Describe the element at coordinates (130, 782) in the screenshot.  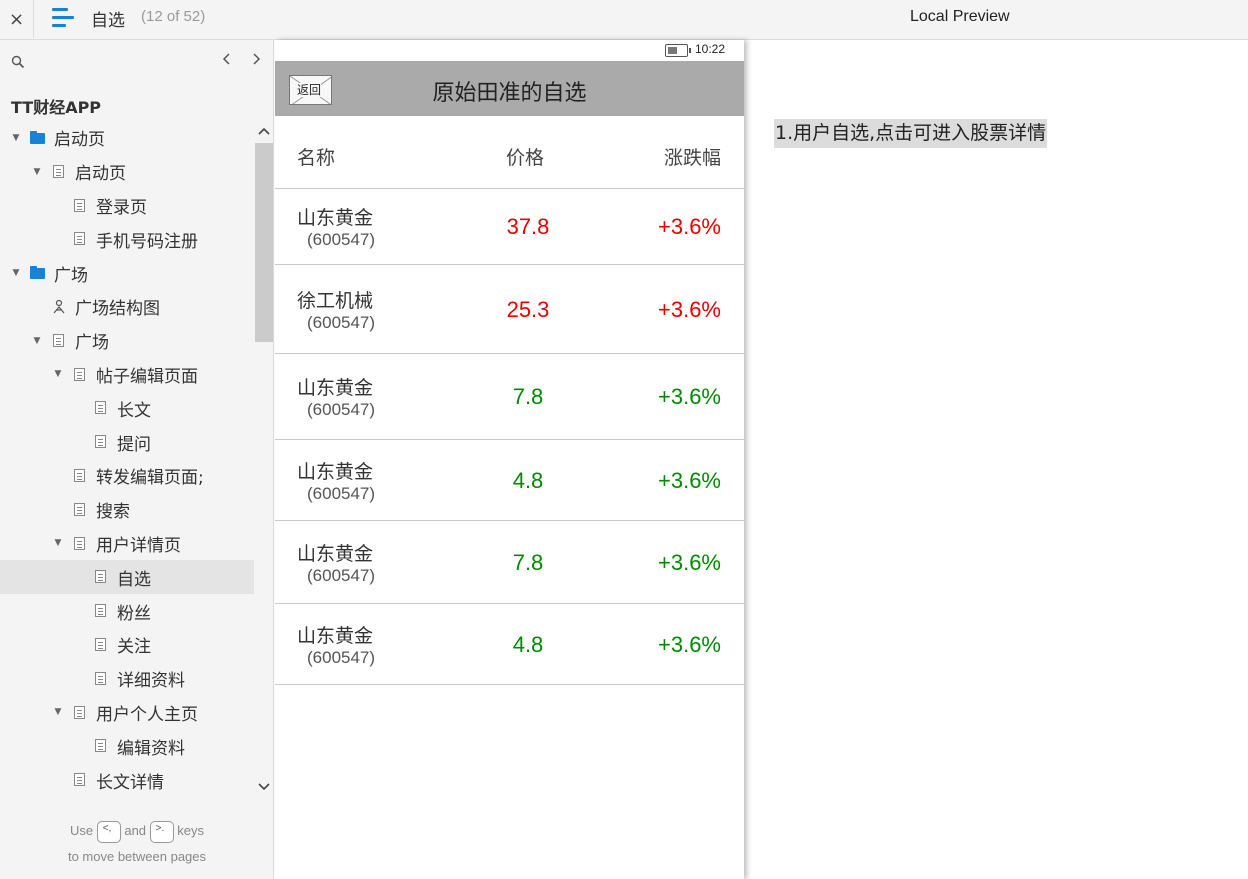
I see `tree-item-label: 长文详情` at that location.